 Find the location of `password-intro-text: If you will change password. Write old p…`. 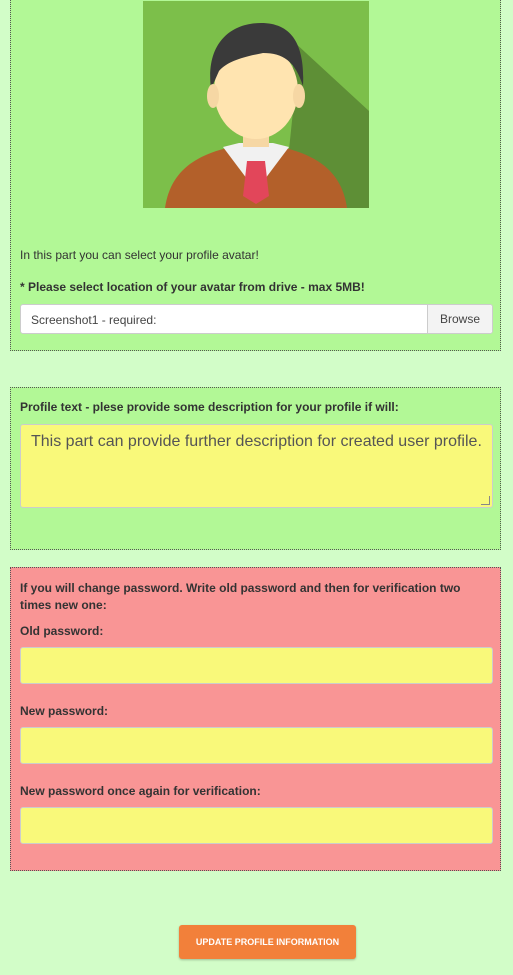

password-intro-text: If you will change password. Write old p… is located at coordinates (240, 596).